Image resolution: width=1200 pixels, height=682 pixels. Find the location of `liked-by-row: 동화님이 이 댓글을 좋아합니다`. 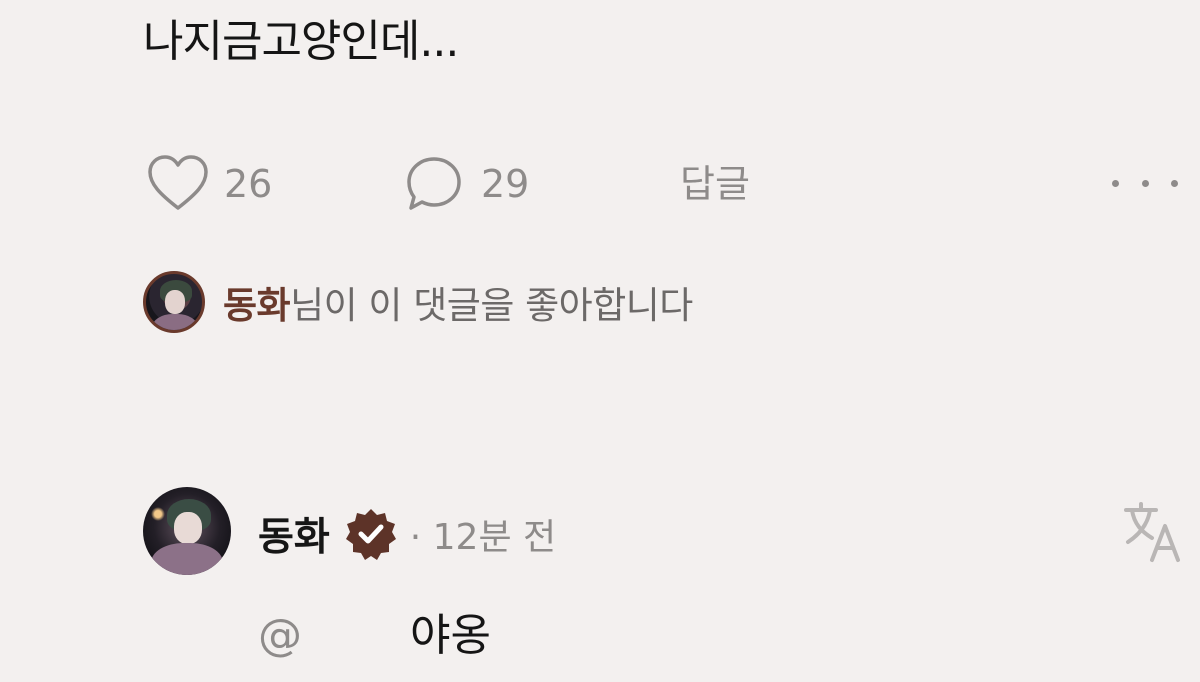

liked-by-row: 동화님이 이 댓글을 좋아합니다 is located at coordinates (418, 302).